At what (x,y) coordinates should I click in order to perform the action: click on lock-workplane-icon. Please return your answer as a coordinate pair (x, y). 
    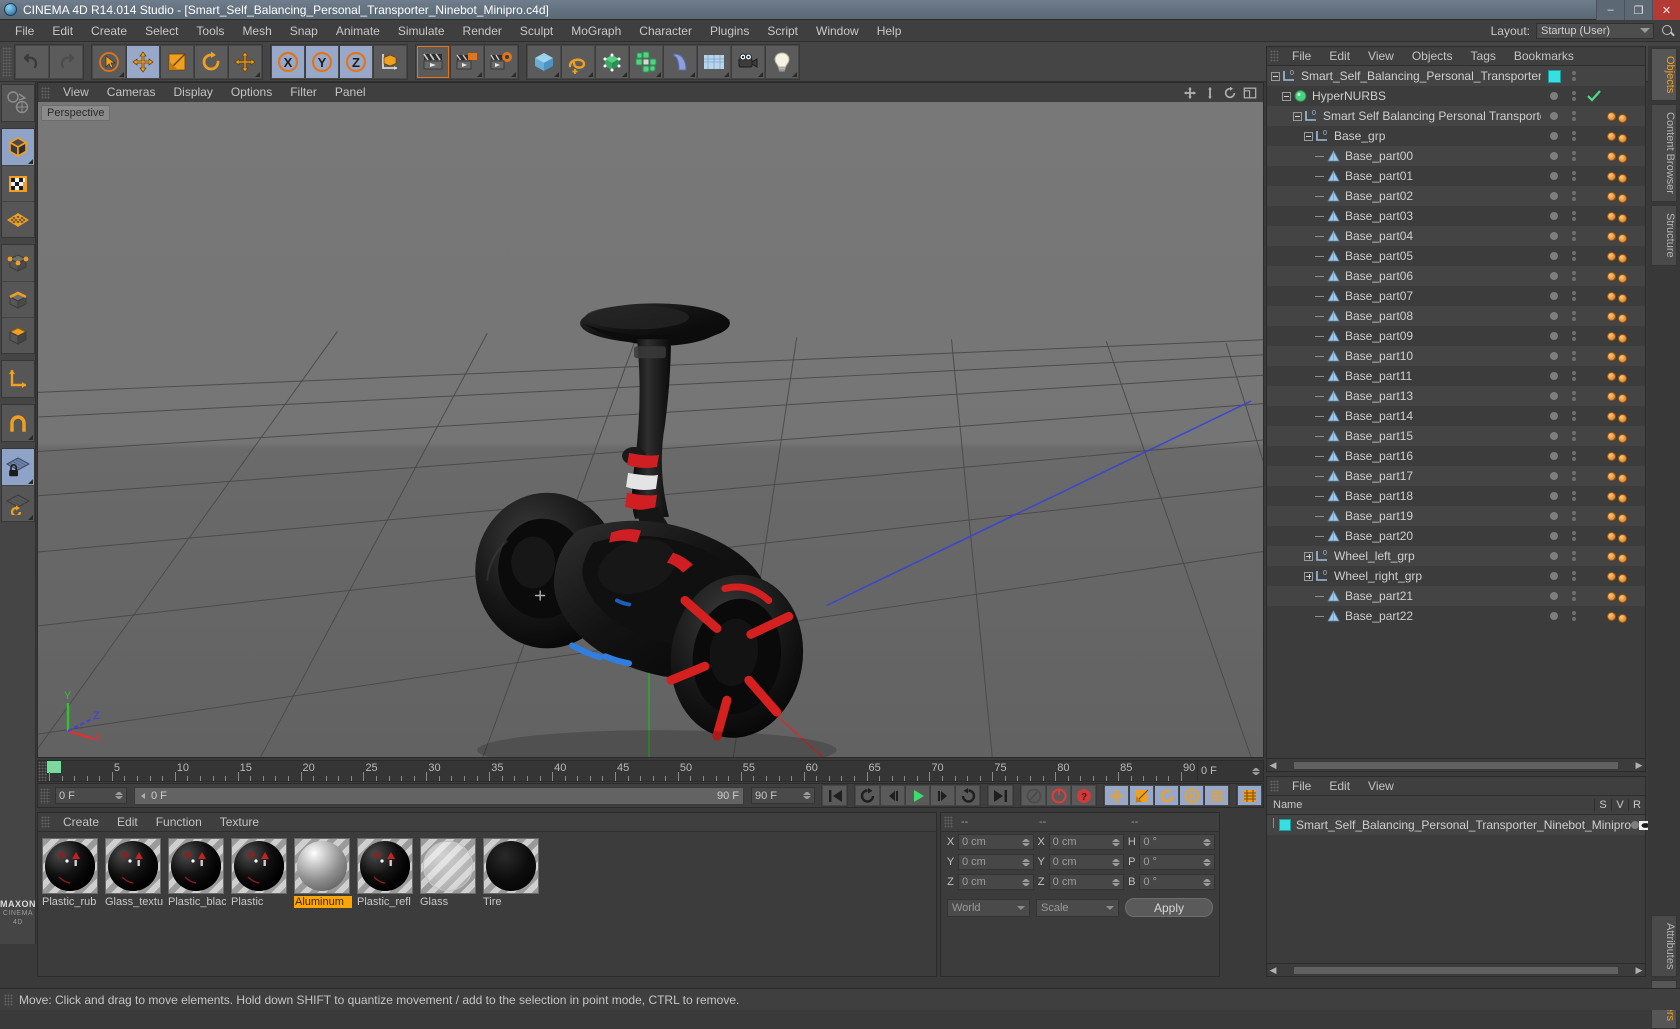
    Looking at the image, I should click on (17, 467).